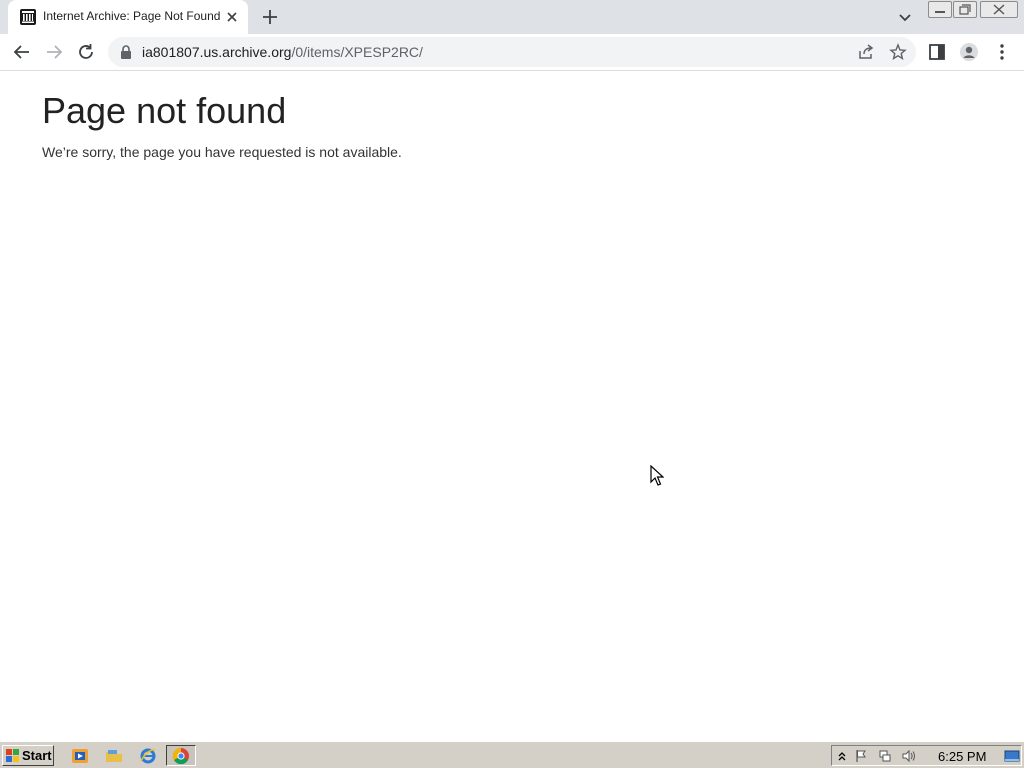 The height and width of the screenshot is (770, 1024). What do you see at coordinates (37, 755) in the screenshot?
I see `start-label: Start` at bounding box center [37, 755].